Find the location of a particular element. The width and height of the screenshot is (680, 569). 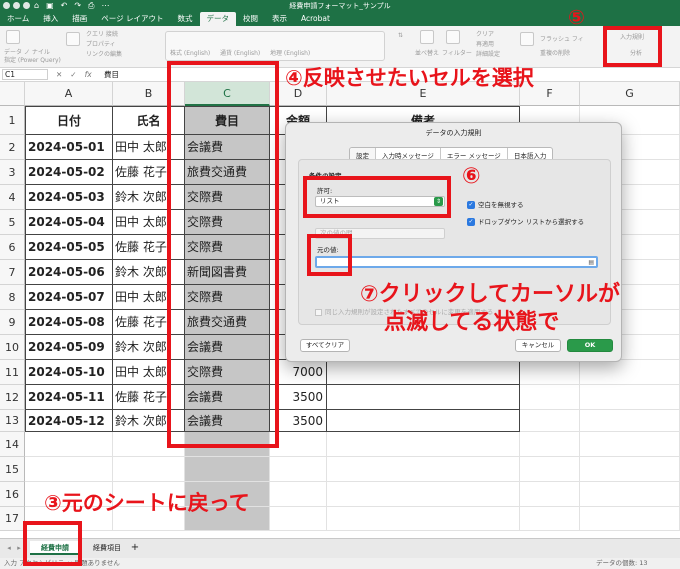

tab-acrobat: Acrobat is located at coordinates (315, 19).